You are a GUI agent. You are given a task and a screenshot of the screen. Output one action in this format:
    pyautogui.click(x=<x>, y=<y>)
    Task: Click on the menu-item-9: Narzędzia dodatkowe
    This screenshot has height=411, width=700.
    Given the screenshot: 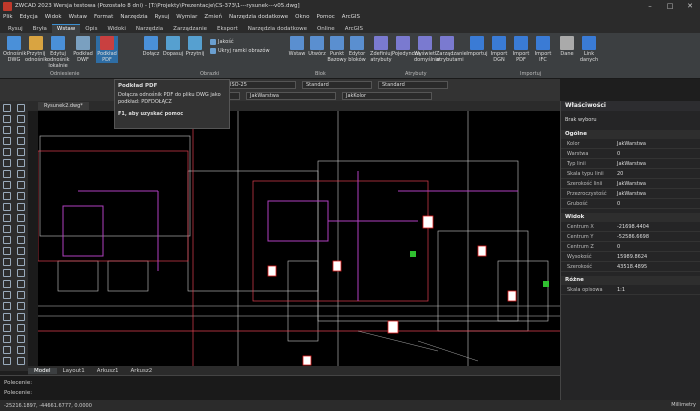 What is the action you would take?
    pyautogui.click(x=258, y=17)
    